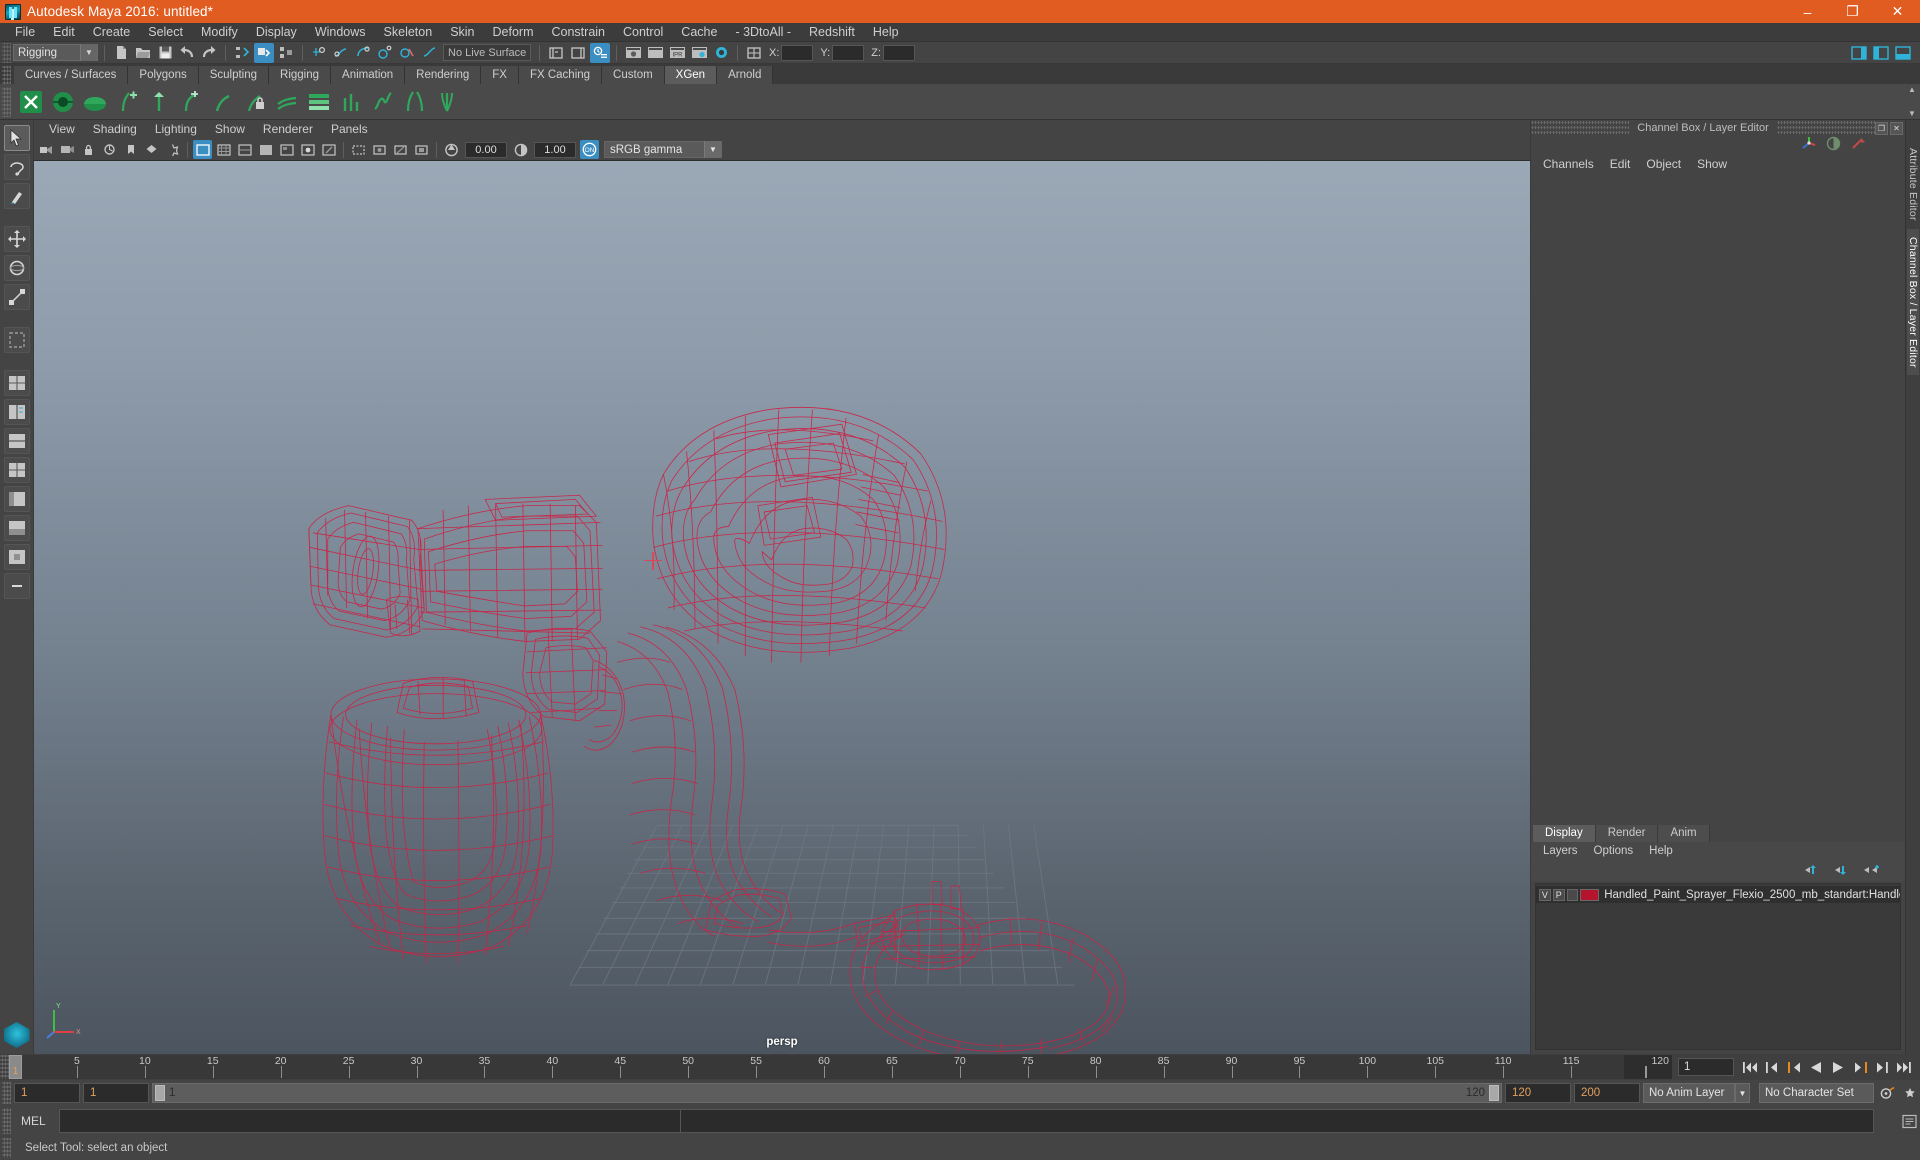 The height and width of the screenshot is (1160, 1920). Describe the element at coordinates (385, 53) in the screenshot. I see `snap-to-projected-center-icon` at that location.